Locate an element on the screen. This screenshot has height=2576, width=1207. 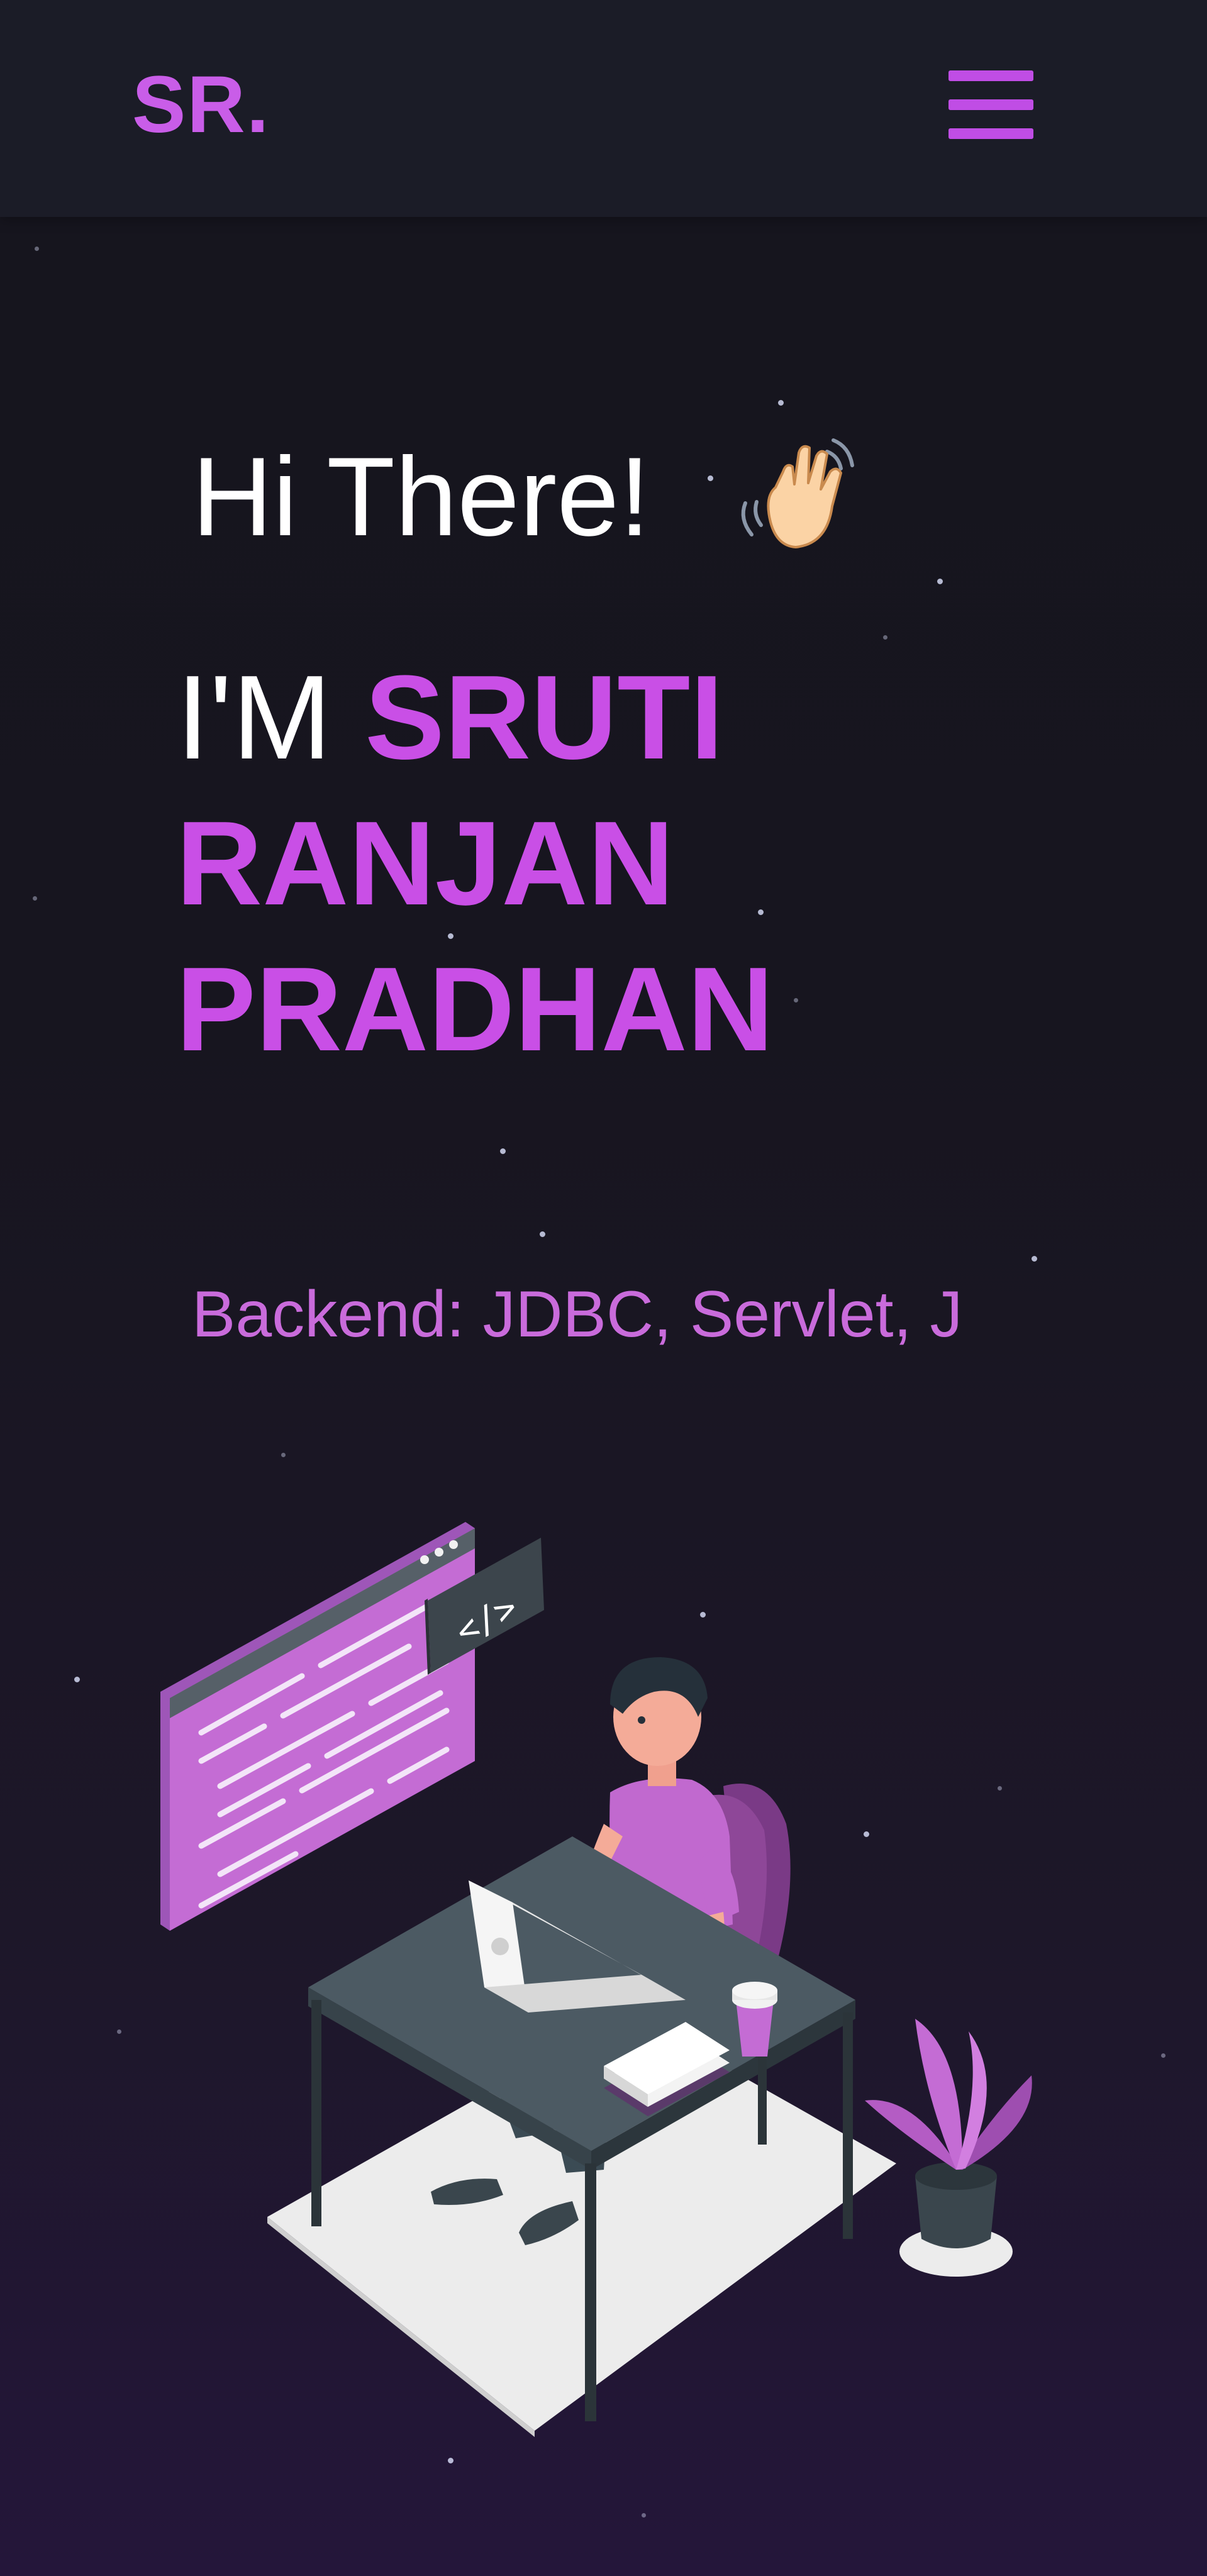
middle-name: RANJAN is located at coordinates (425, 863).